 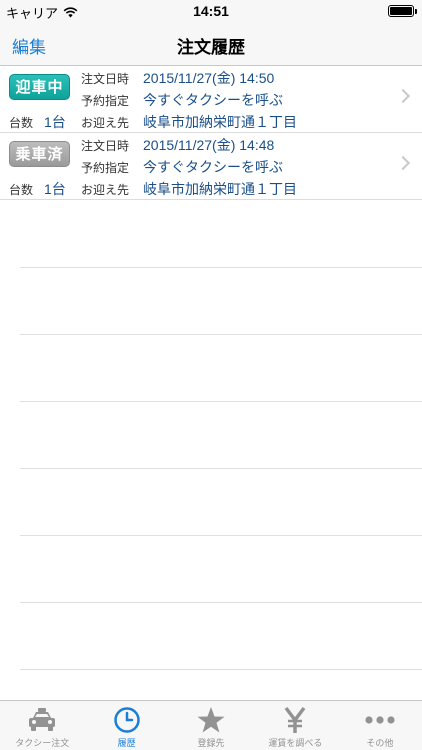 What do you see at coordinates (295, 743) in the screenshot?
I see `tab-label: 運賃を調べる` at bounding box center [295, 743].